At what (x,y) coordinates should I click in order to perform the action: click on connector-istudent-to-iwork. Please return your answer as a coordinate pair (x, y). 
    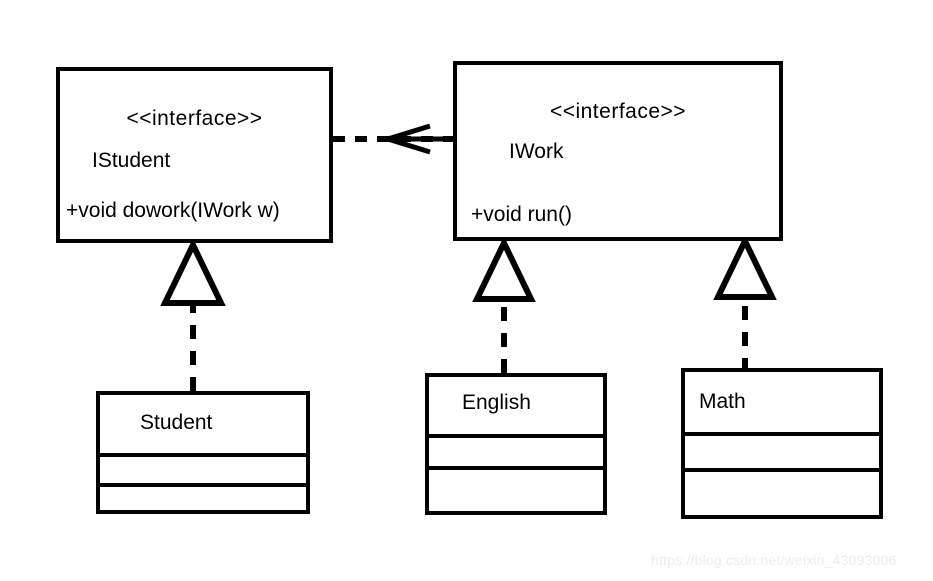
    Looking at the image, I should click on (393, 139).